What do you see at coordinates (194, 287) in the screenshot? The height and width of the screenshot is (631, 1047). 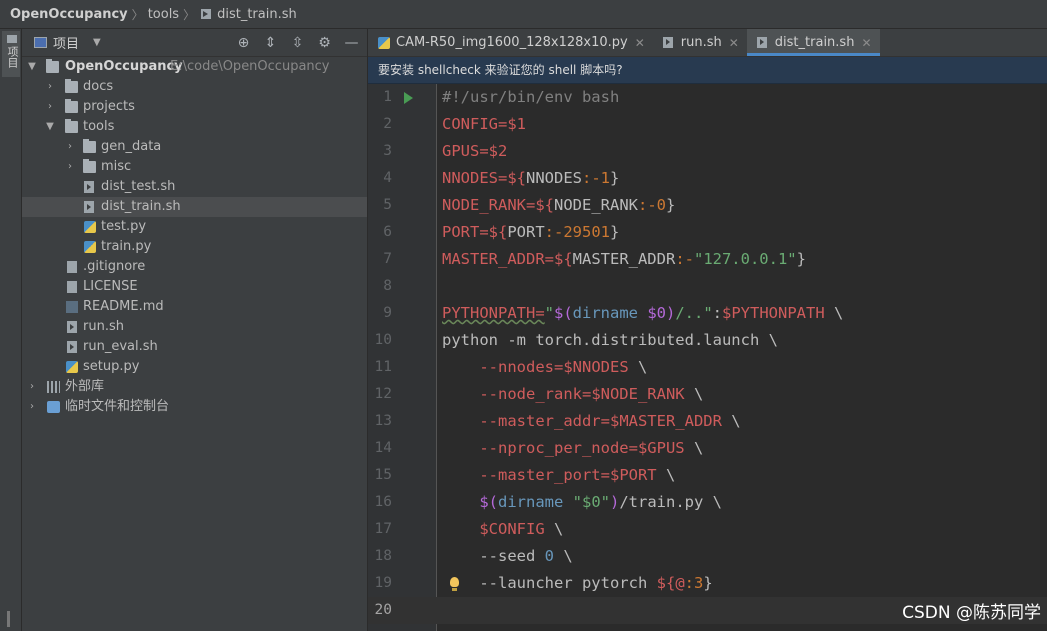 I see `tree-item-license: LICENSE` at bounding box center [194, 287].